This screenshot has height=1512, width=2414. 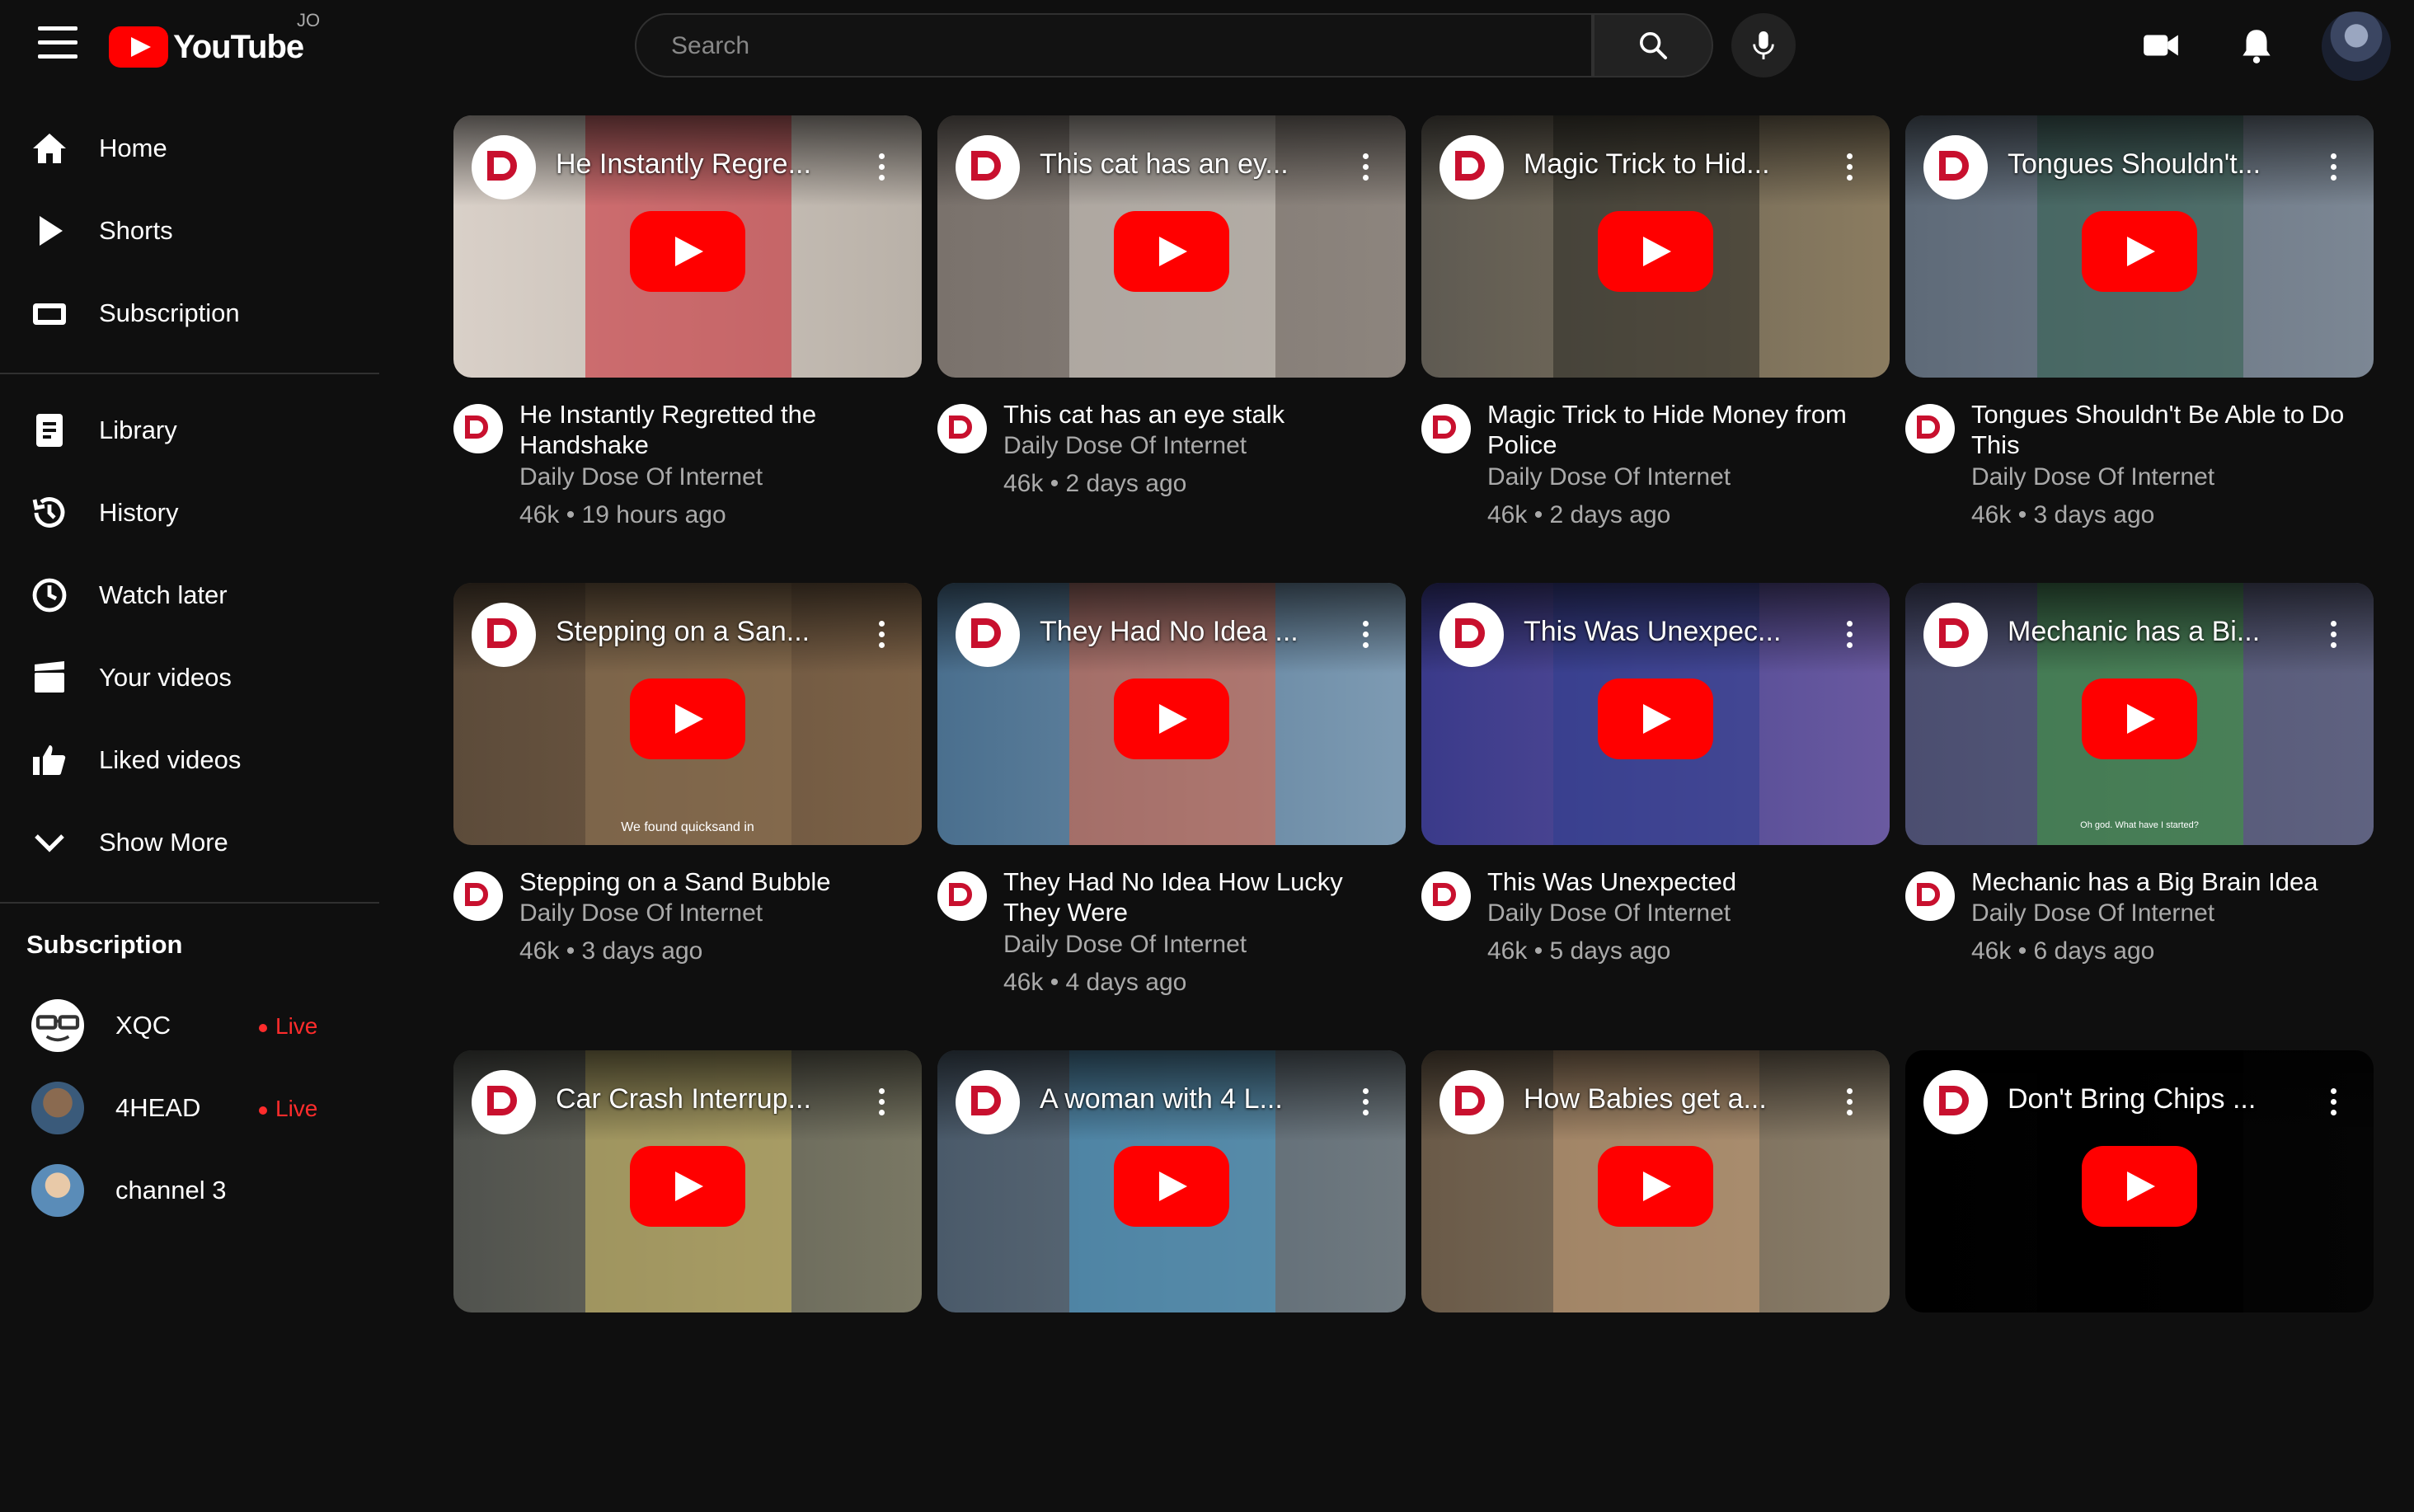 I want to click on video-title: Tongues Shouldn't Be Able to Do This, so click(x=2165, y=430).